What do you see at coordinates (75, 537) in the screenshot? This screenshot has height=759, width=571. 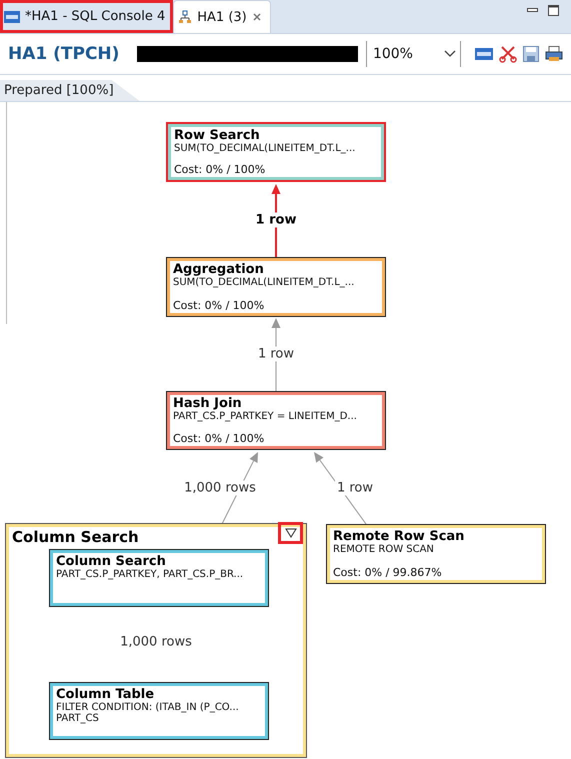 I see `group-title: Column Search` at bounding box center [75, 537].